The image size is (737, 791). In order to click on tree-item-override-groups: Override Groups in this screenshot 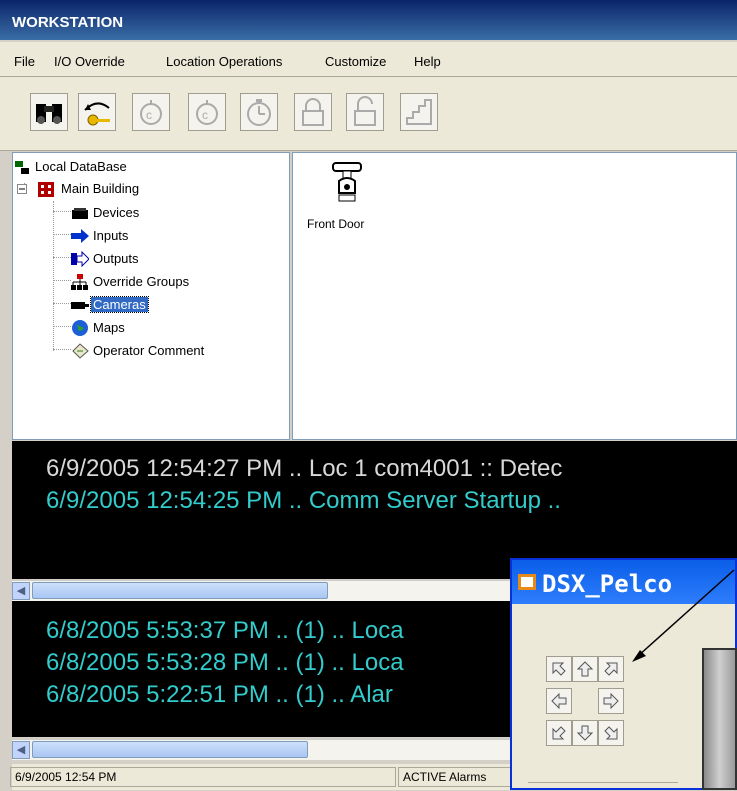, I will do `click(171, 282)`.